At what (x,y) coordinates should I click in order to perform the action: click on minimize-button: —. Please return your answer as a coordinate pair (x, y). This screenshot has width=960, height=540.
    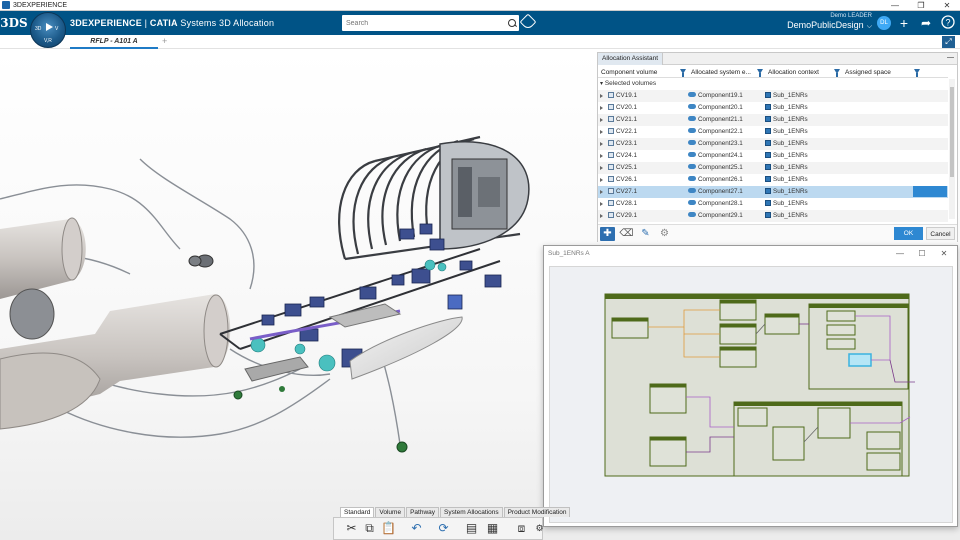
    Looking at the image, I should click on (895, 5).